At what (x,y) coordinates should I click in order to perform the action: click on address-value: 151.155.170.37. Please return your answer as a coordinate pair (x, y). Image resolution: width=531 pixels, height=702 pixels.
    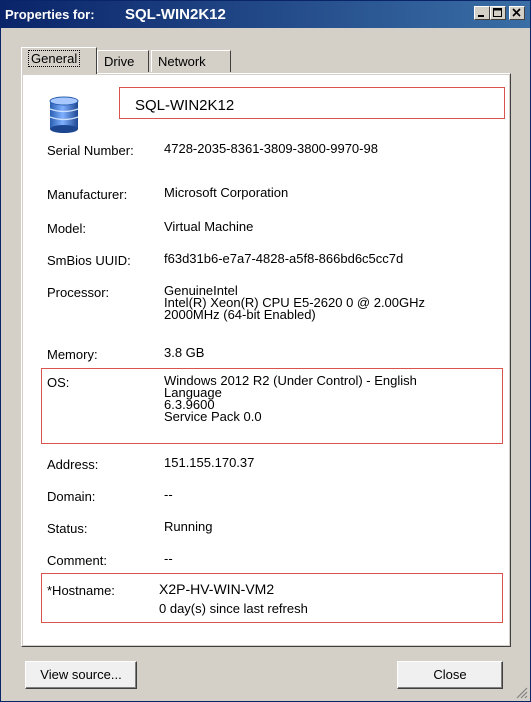
    Looking at the image, I should click on (209, 462).